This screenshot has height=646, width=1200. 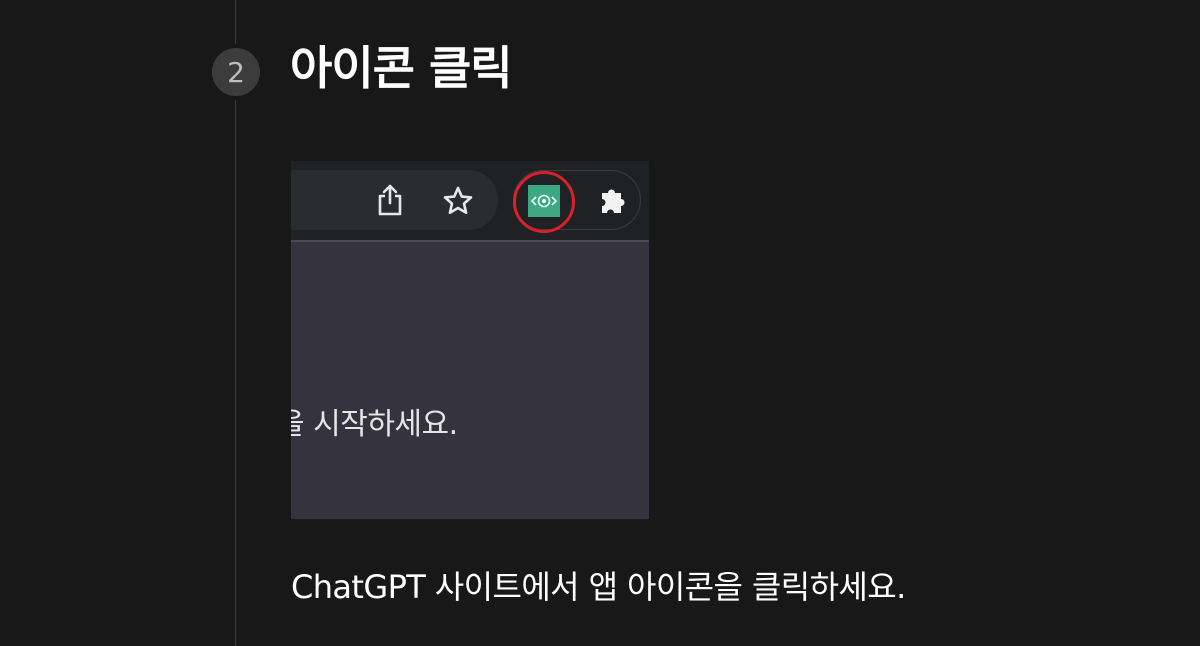 I want to click on puzzle-icon, so click(x=613, y=201).